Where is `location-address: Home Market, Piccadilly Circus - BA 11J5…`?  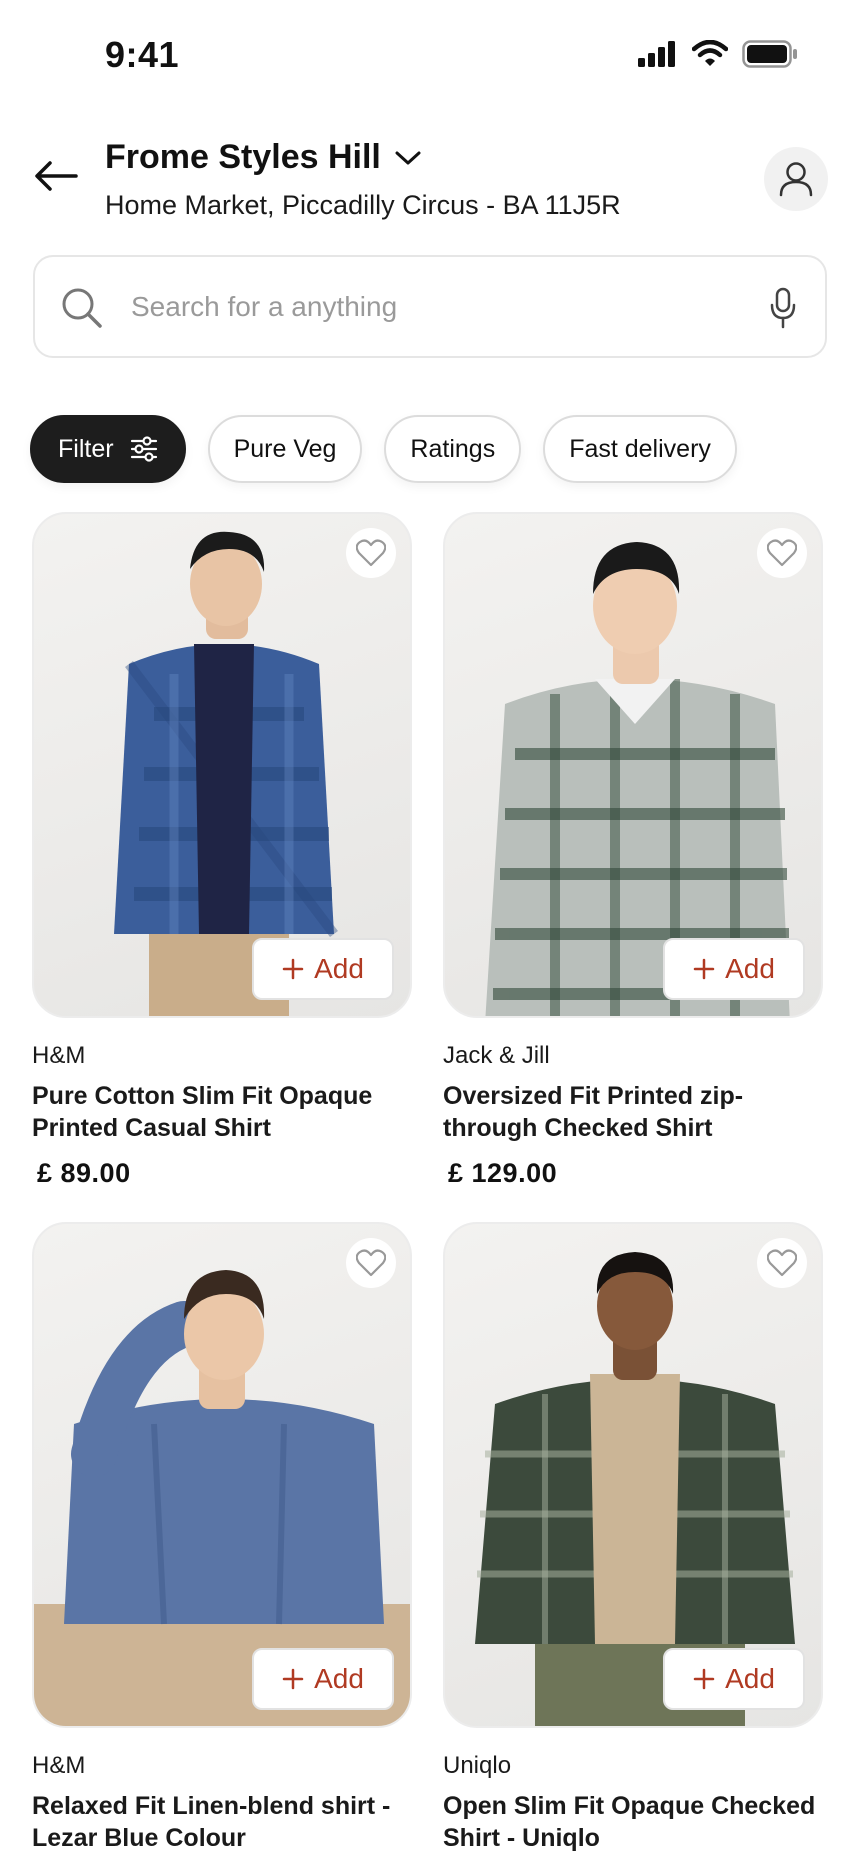 location-address: Home Market, Piccadilly Circus - BA 11J5… is located at coordinates (363, 205).